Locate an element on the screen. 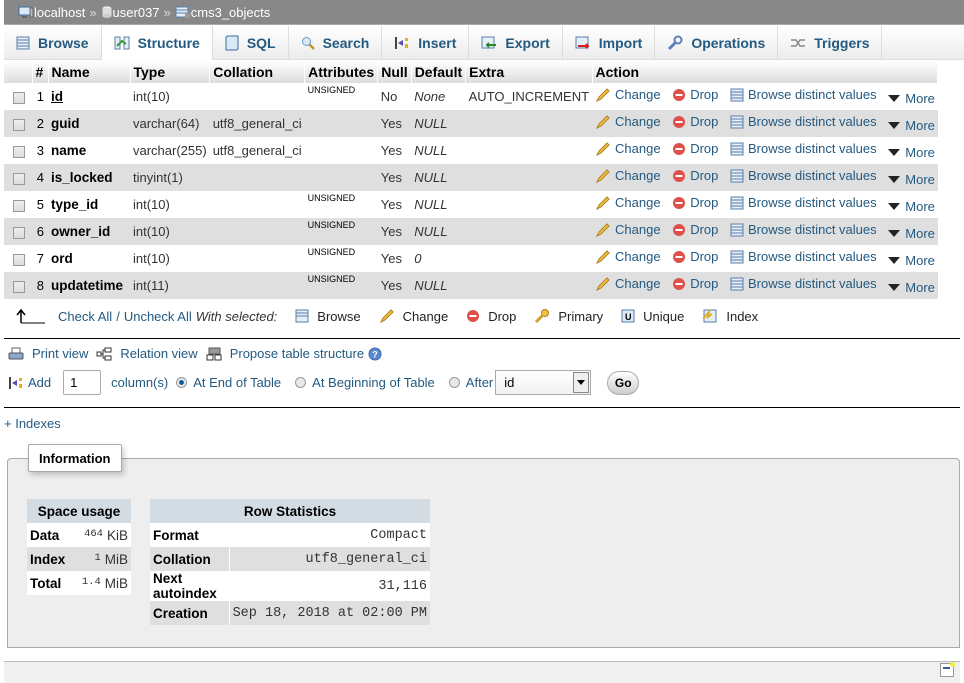  check-all-link: Check All is located at coordinates (85, 316).